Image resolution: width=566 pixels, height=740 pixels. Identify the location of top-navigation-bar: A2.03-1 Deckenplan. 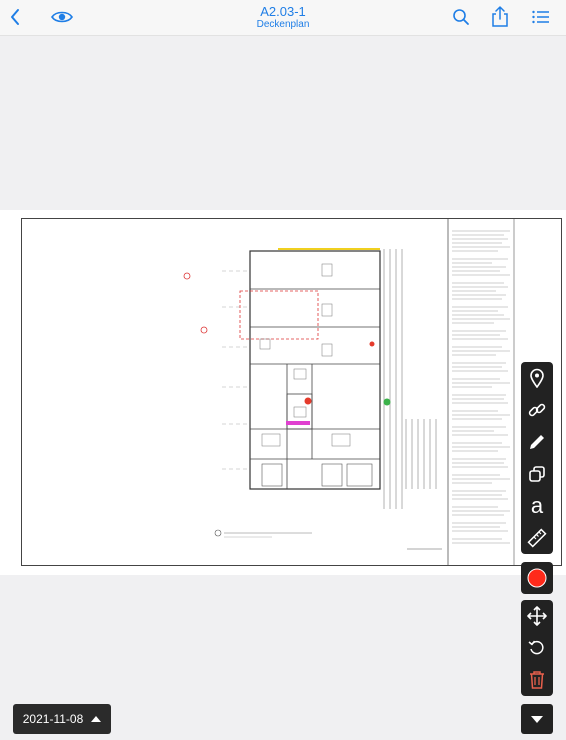
(283, 18).